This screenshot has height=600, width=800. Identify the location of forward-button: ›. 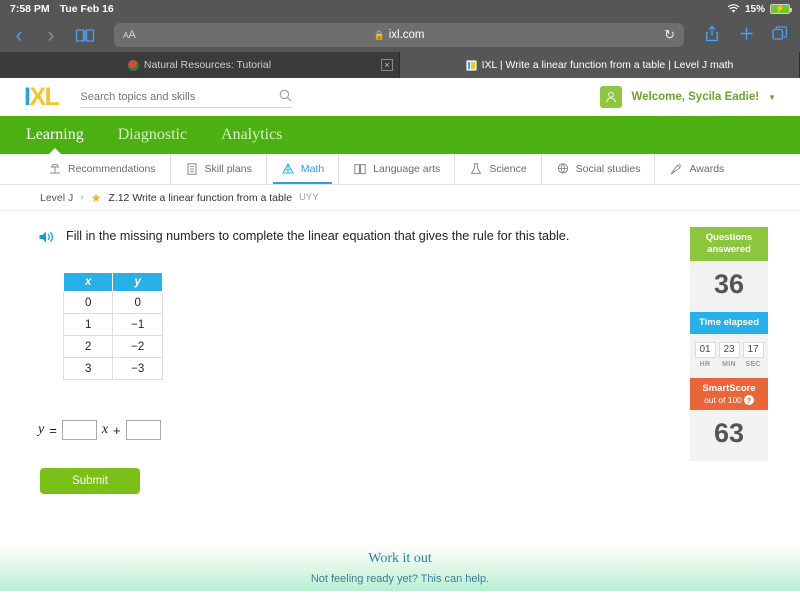
(51, 35).